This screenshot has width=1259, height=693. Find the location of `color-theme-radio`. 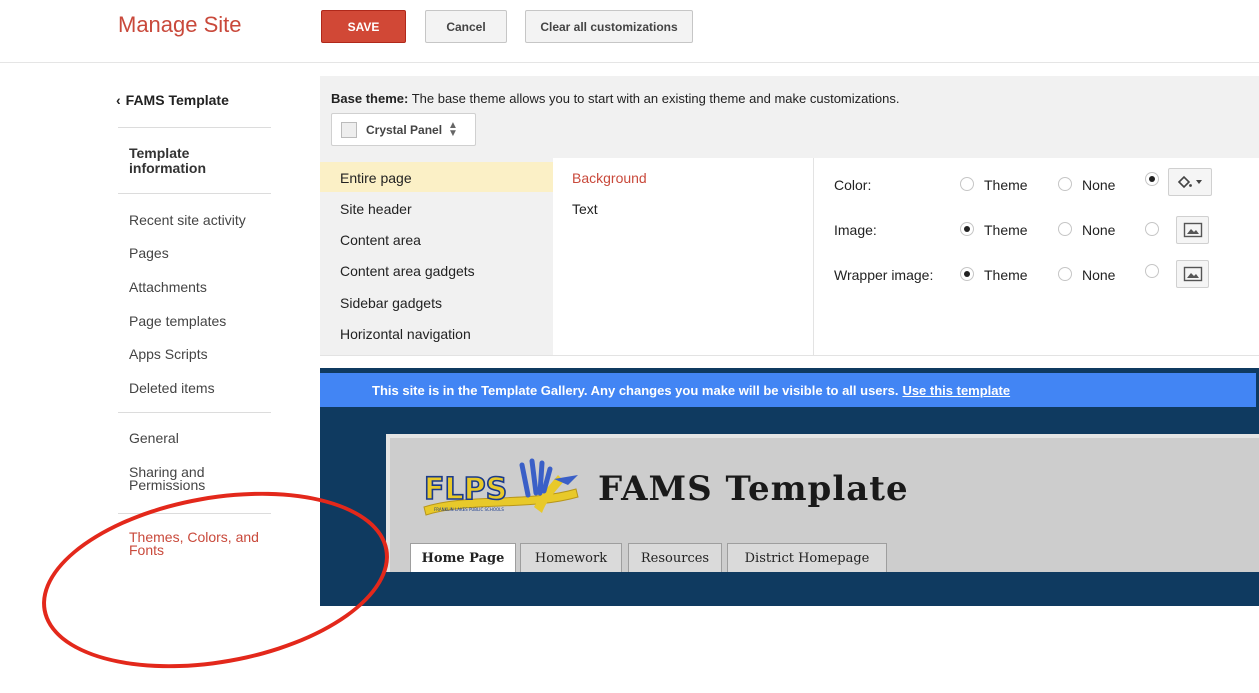

color-theme-radio is located at coordinates (967, 184).